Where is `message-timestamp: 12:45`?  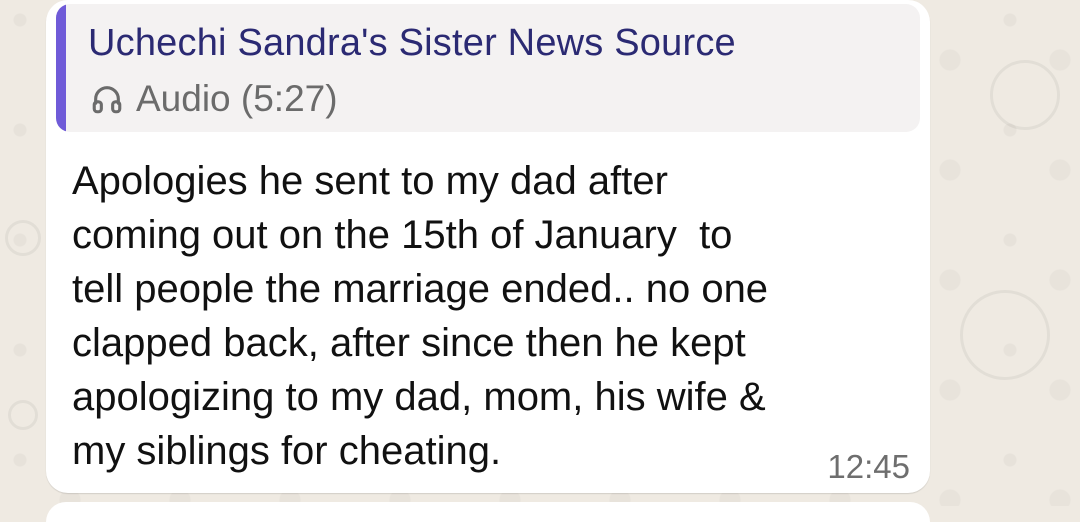
message-timestamp: 12:45 is located at coordinates (868, 467).